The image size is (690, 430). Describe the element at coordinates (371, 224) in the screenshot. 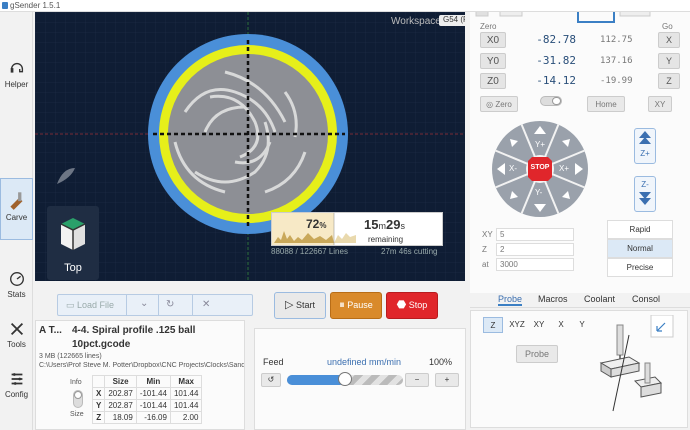

I see `time-minutes: 15` at that location.